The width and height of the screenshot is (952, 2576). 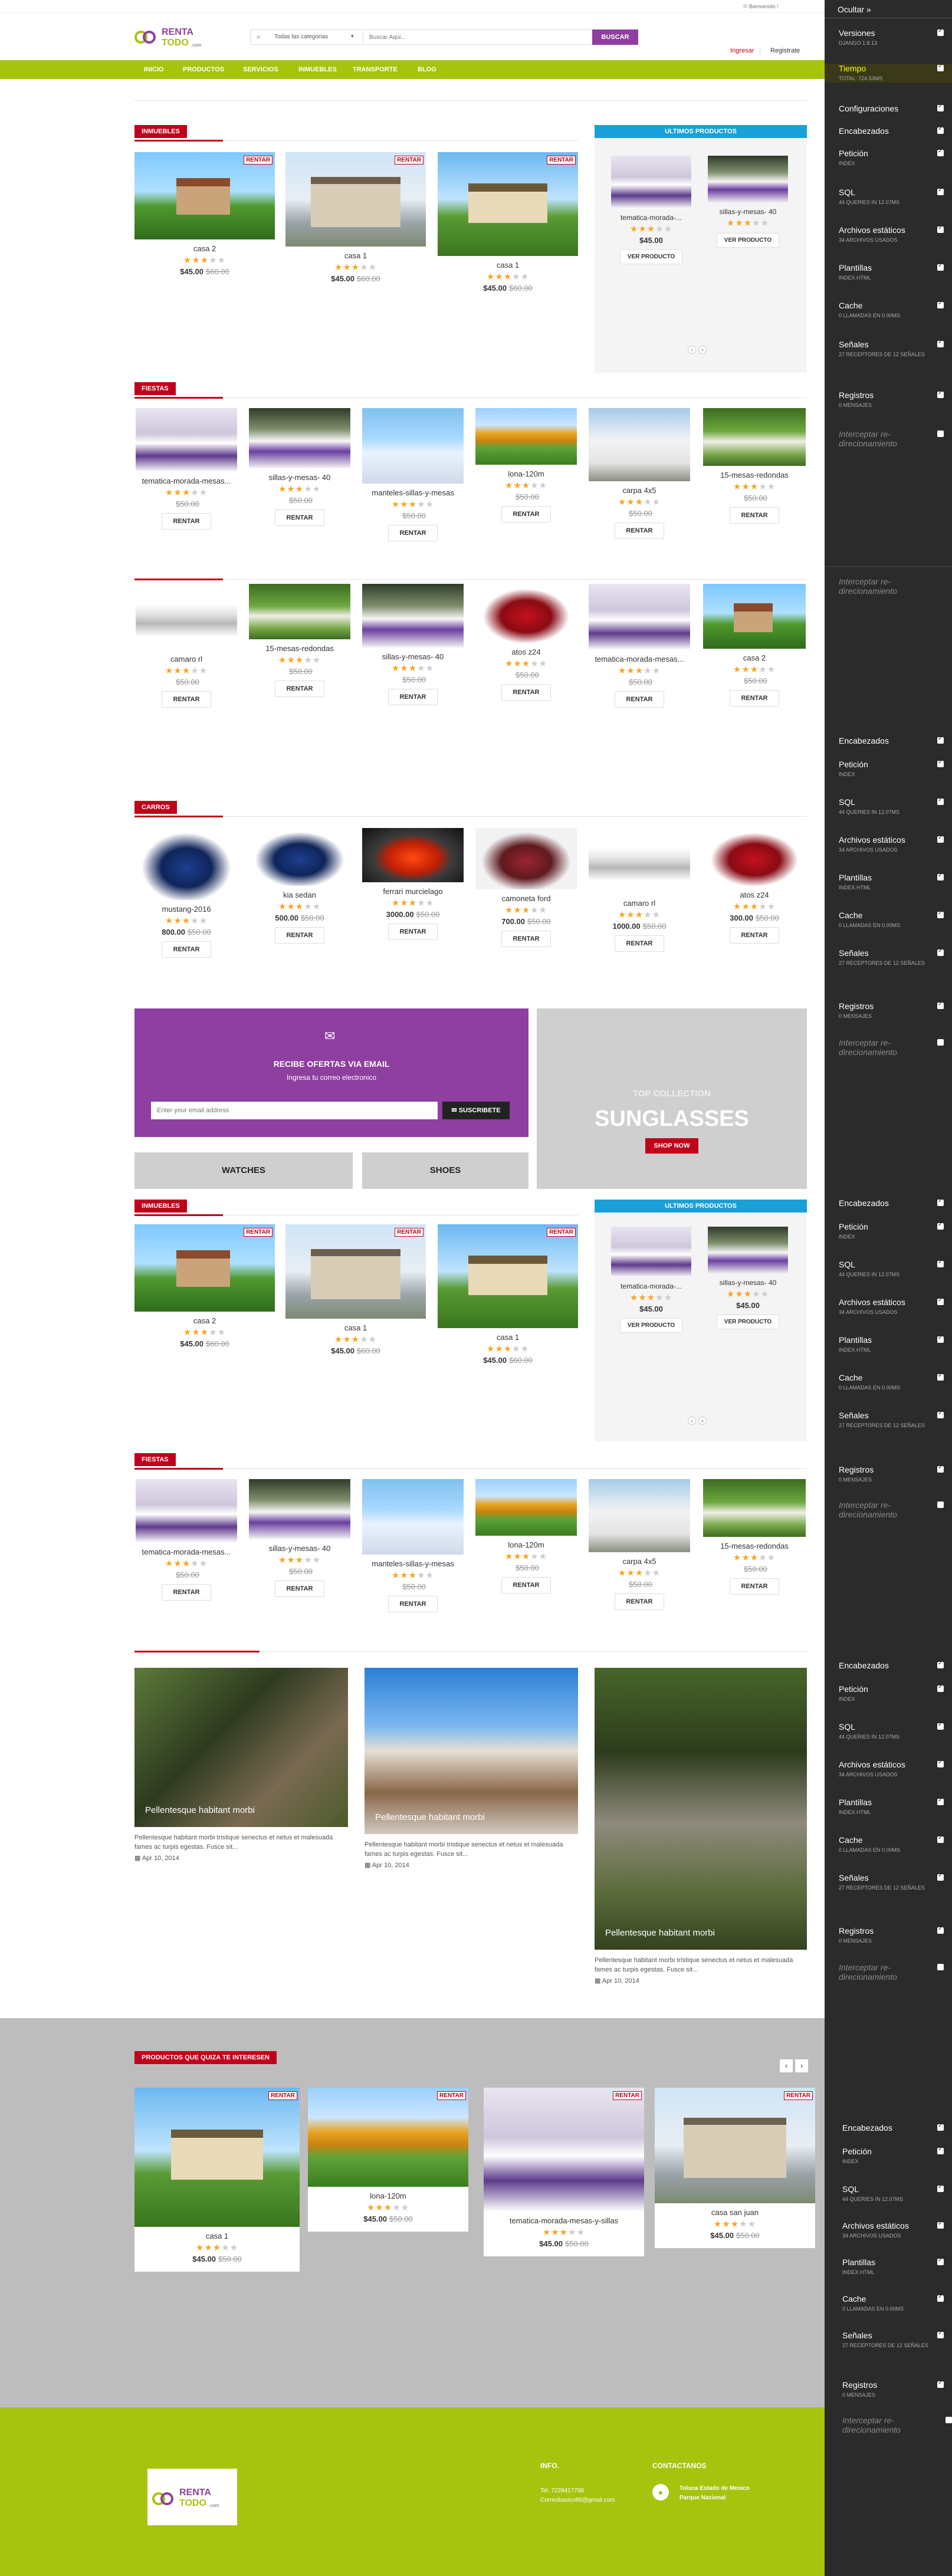 What do you see at coordinates (241, 1747) in the screenshot?
I see `blog-image: Pellentesque habitant morbi` at bounding box center [241, 1747].